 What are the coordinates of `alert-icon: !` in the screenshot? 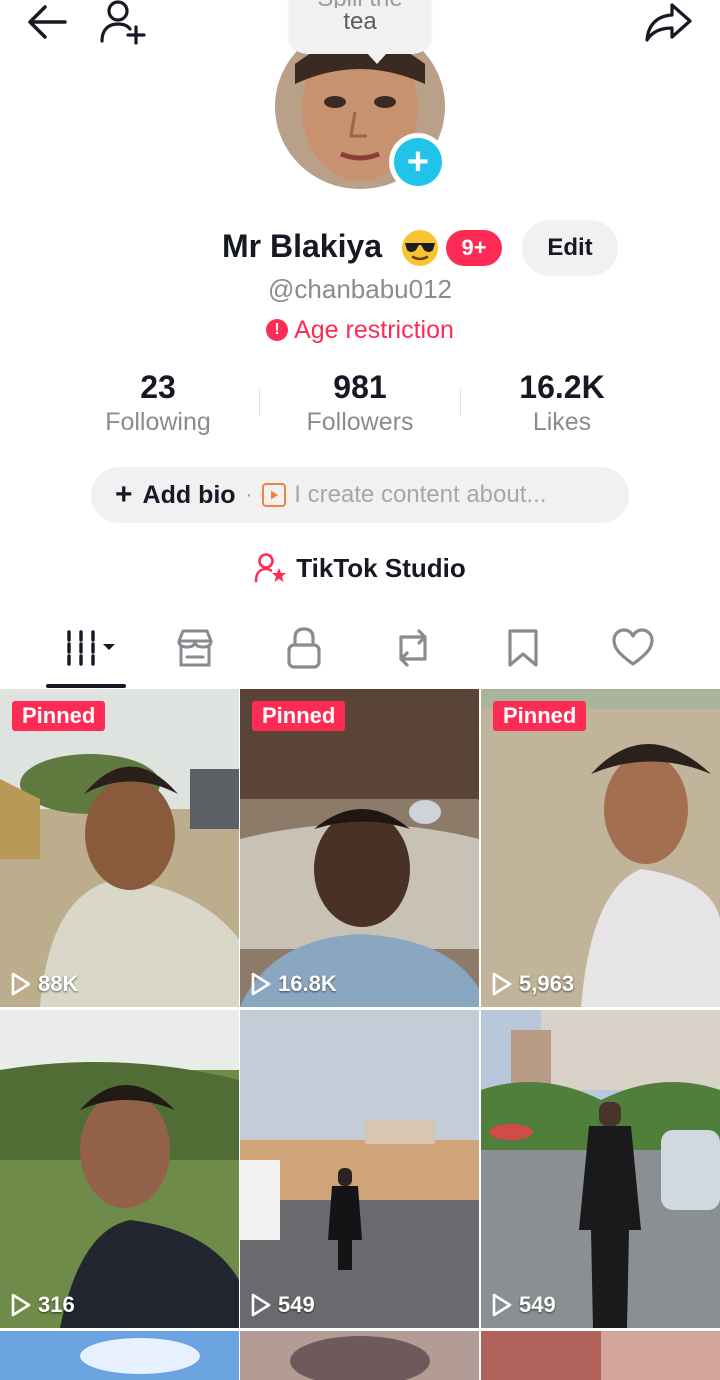 It's located at (277, 330).